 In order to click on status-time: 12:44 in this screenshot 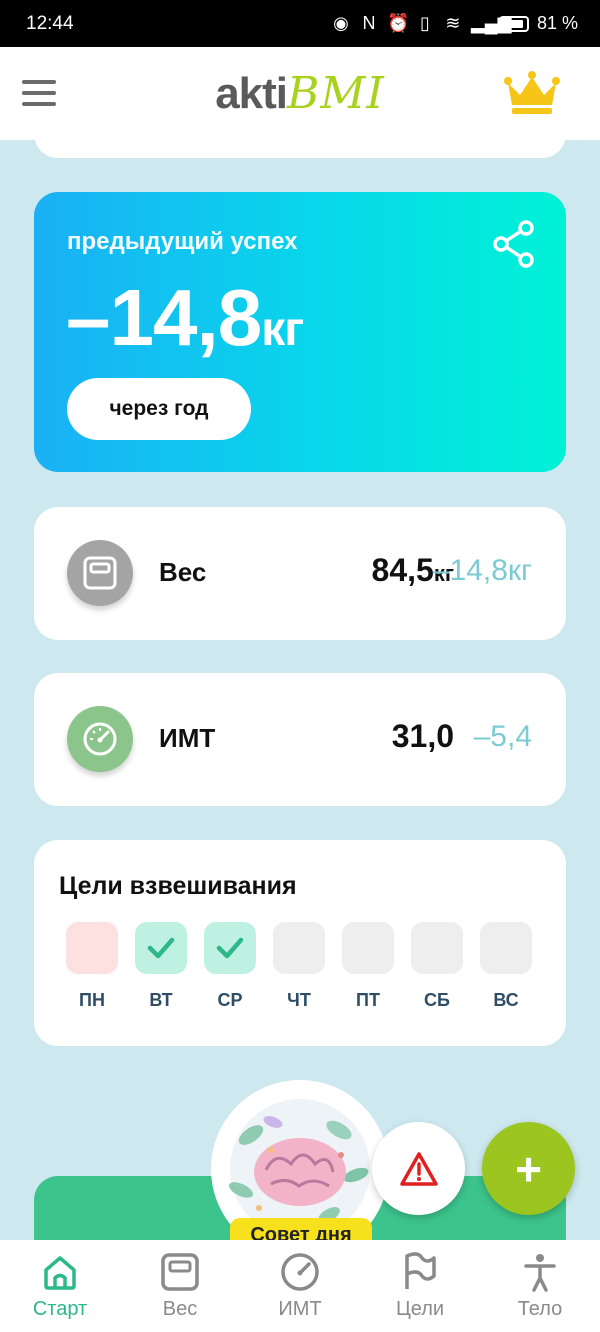, I will do `click(50, 23)`.